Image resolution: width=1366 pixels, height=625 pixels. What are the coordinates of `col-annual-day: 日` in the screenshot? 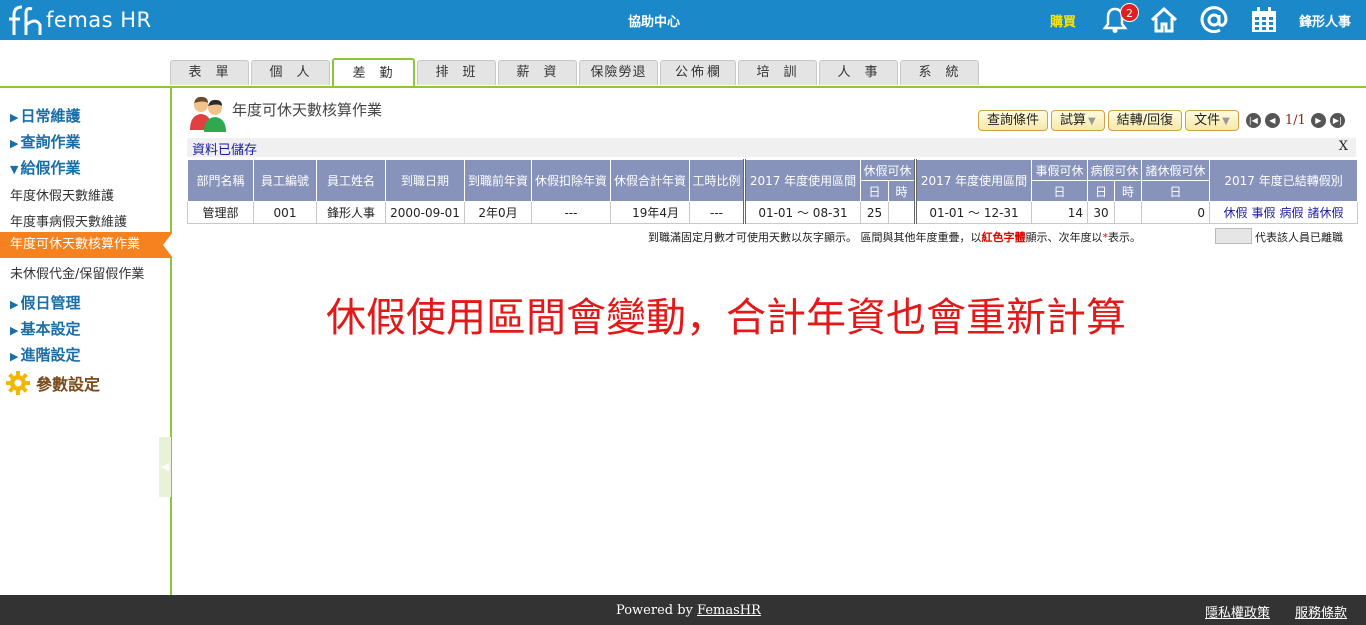 It's located at (874, 191).